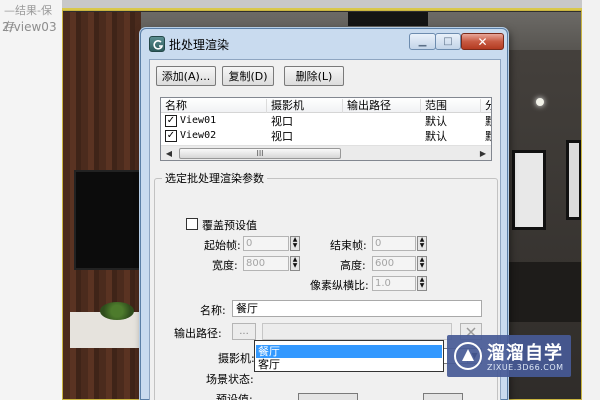 The height and width of the screenshot is (400, 600). I want to click on panel-path: 2/view03, so click(29, 27).